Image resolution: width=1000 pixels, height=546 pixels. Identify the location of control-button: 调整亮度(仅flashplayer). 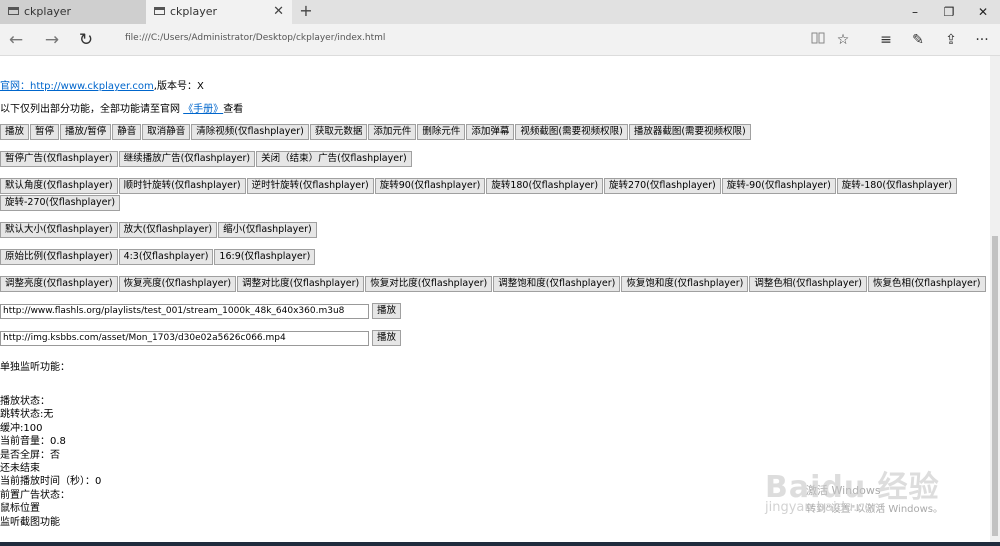
(59, 284).